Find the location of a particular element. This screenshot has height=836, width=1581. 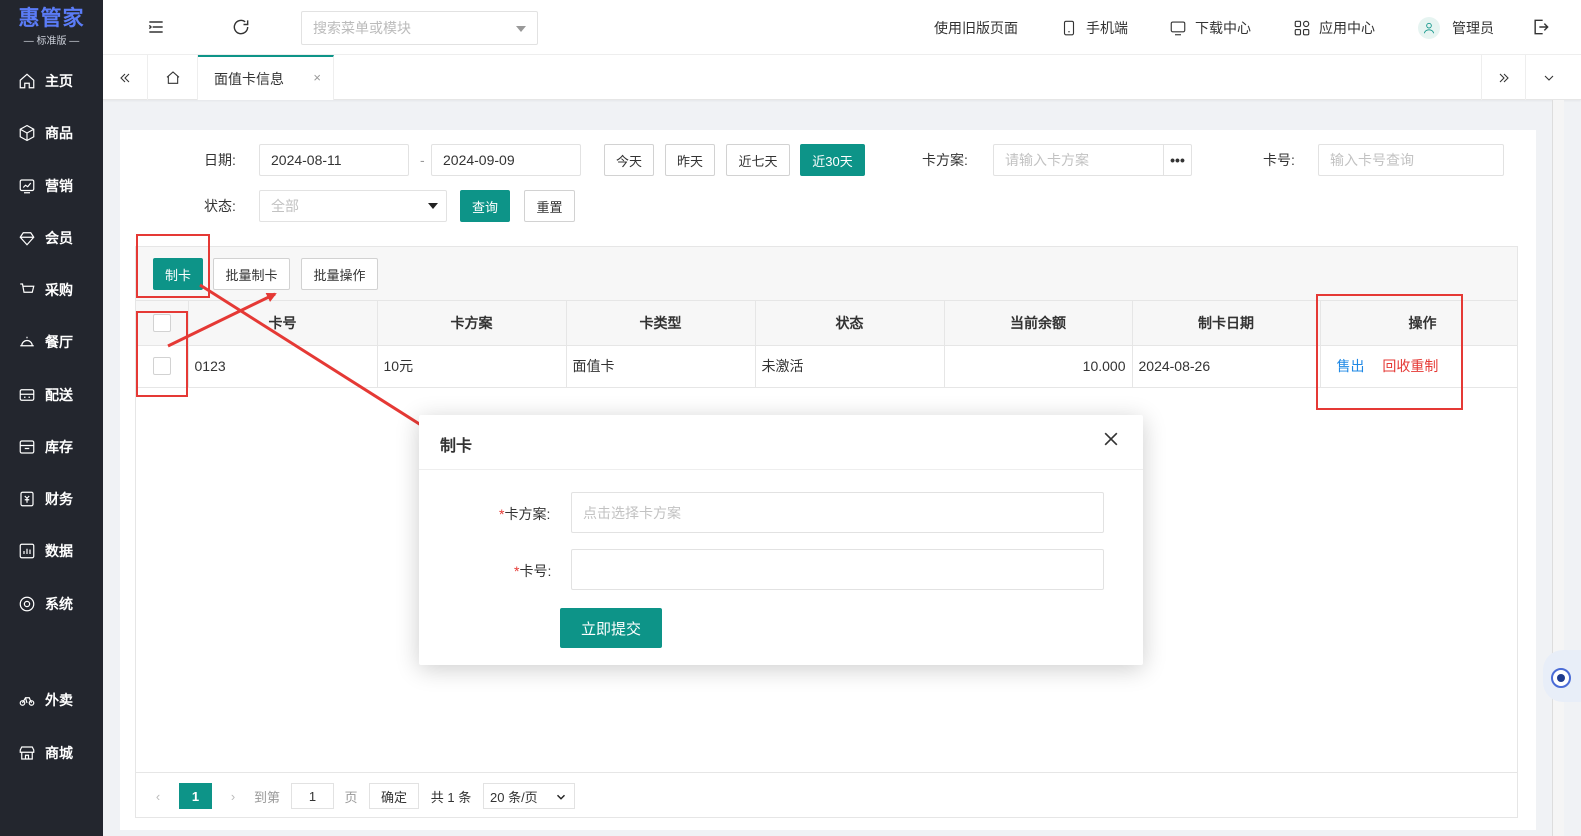

status-select-input is located at coordinates (353, 206).